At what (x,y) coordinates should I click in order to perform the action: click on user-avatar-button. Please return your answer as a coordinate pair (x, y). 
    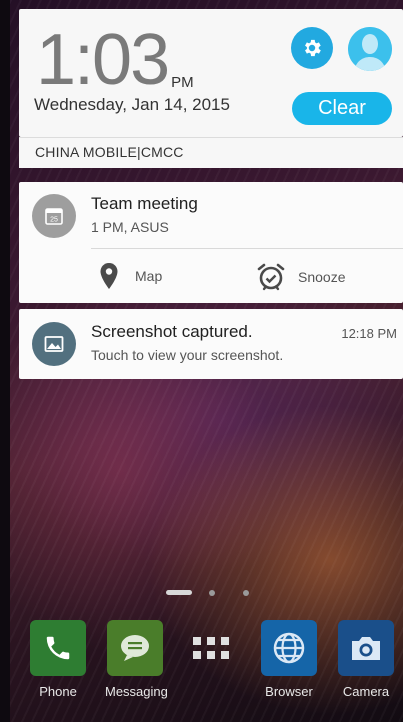
    Looking at the image, I should click on (370, 49).